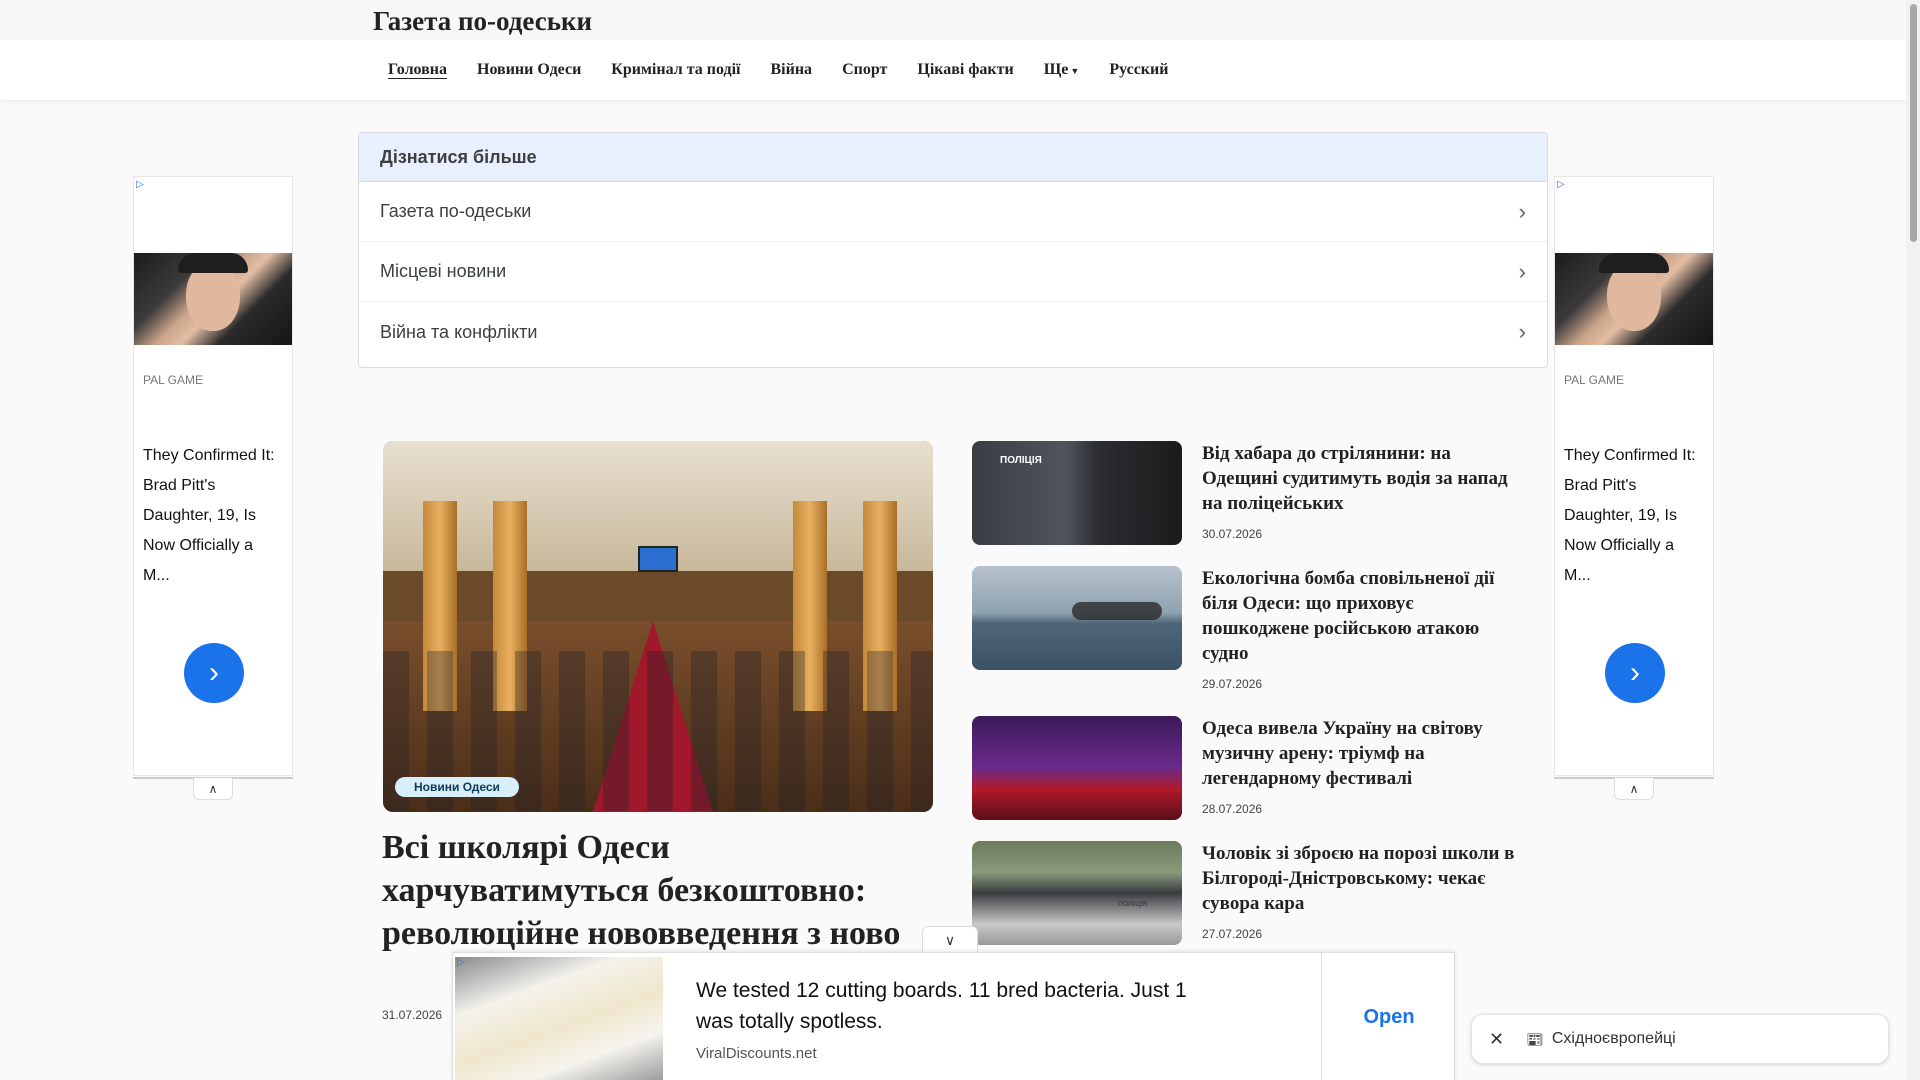  Describe the element at coordinates (412, 1015) in the screenshot. I see `feature-date: 31.07.2026` at that location.